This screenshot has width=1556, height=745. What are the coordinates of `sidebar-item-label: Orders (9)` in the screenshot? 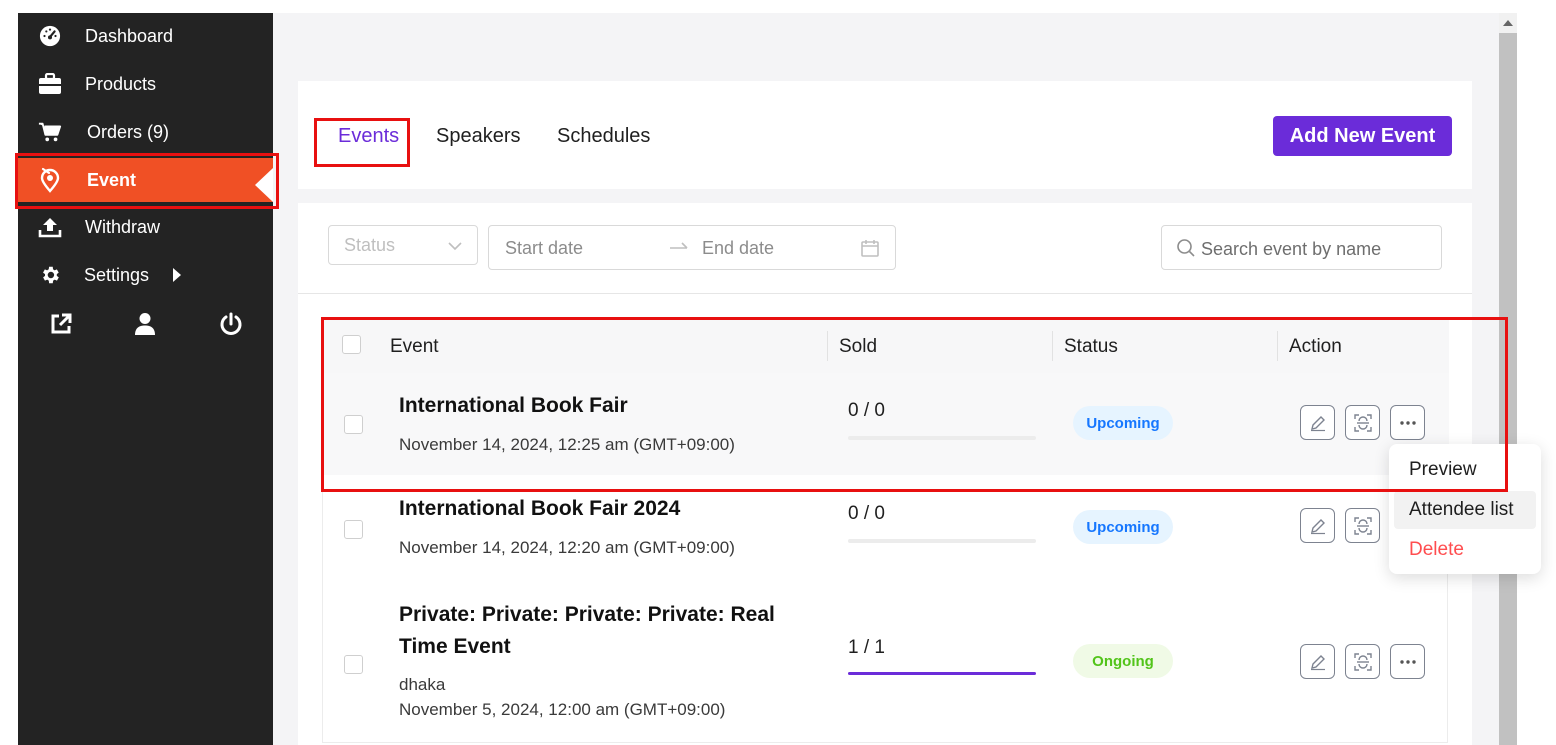 It's located at (128, 131).